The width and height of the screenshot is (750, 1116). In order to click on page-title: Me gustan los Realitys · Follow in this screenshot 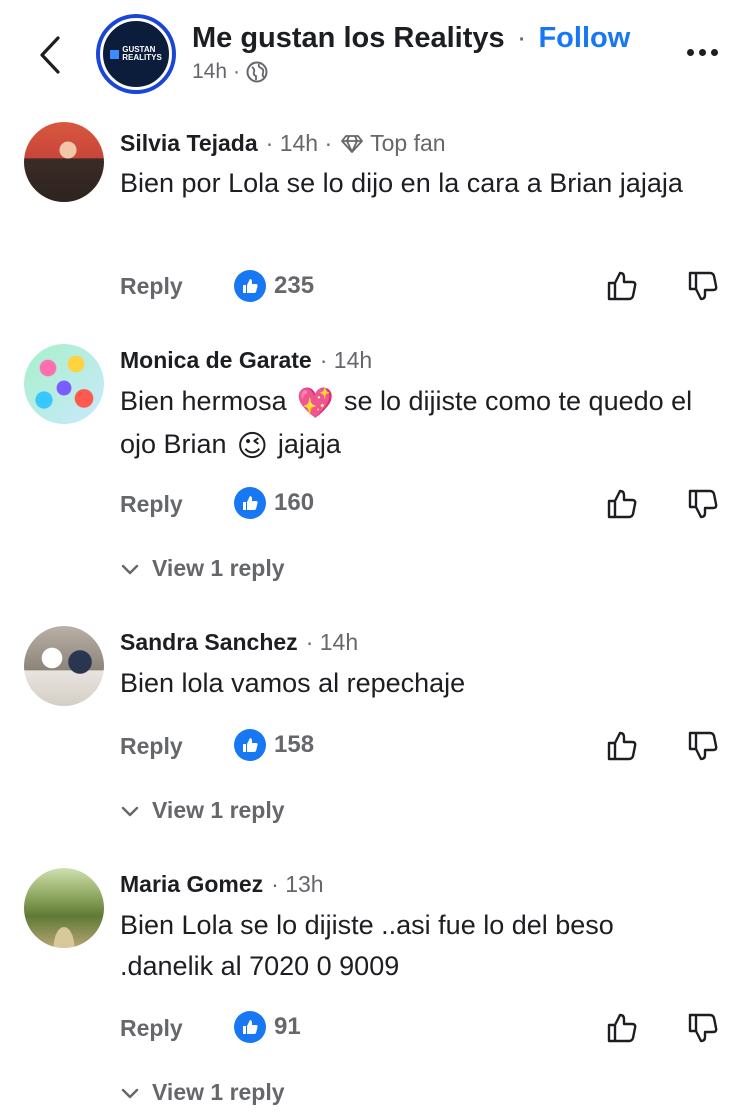, I will do `click(411, 38)`.